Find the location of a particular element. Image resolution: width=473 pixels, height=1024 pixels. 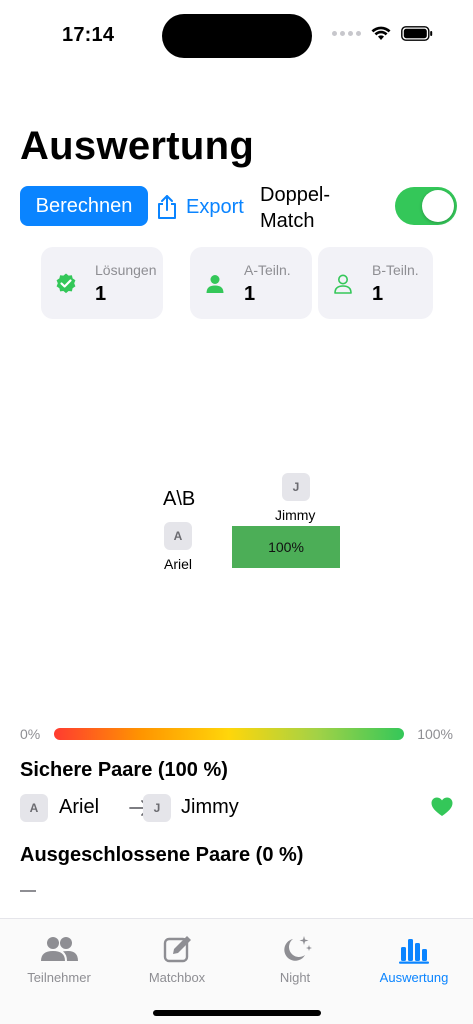

edit-square-icon is located at coordinates (177, 949).